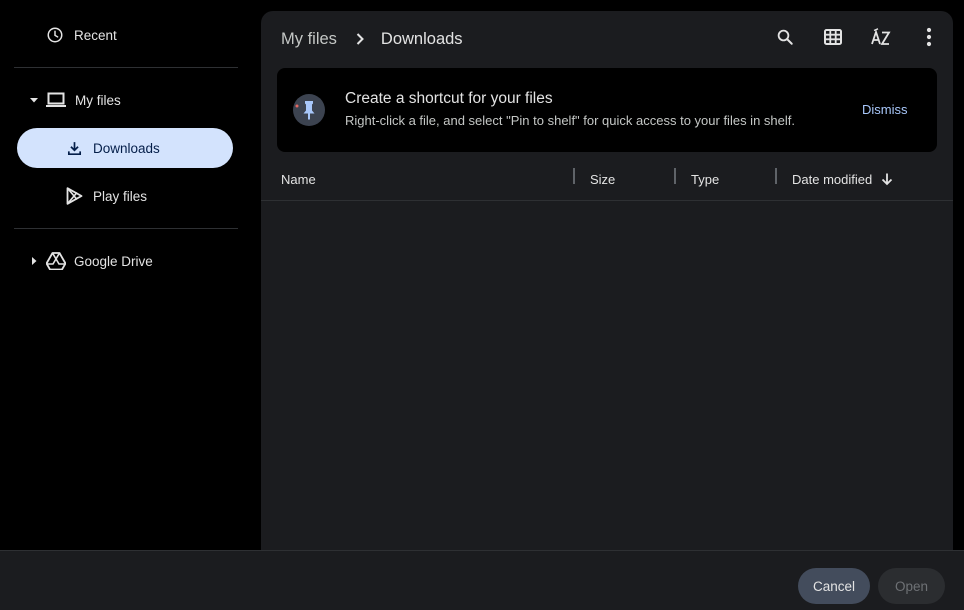 The image size is (964, 610). I want to click on sidebar-item-label: Recent, so click(95, 35).